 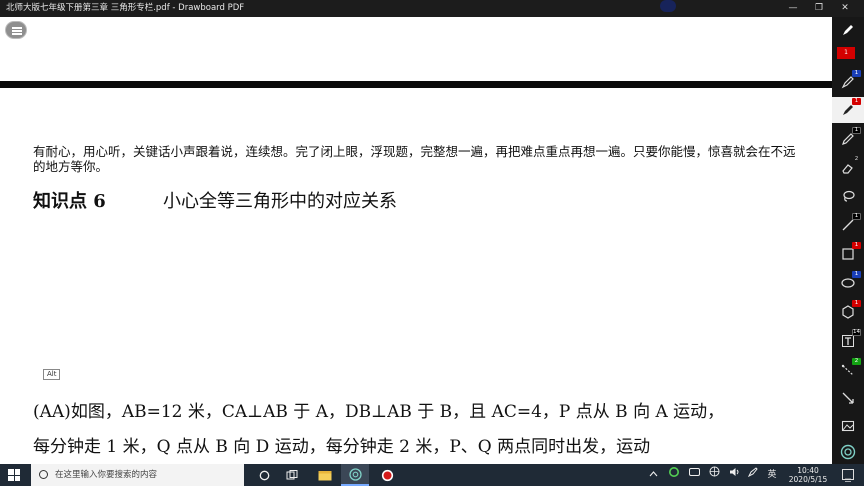 I want to click on globe-icon, so click(x=714, y=471).